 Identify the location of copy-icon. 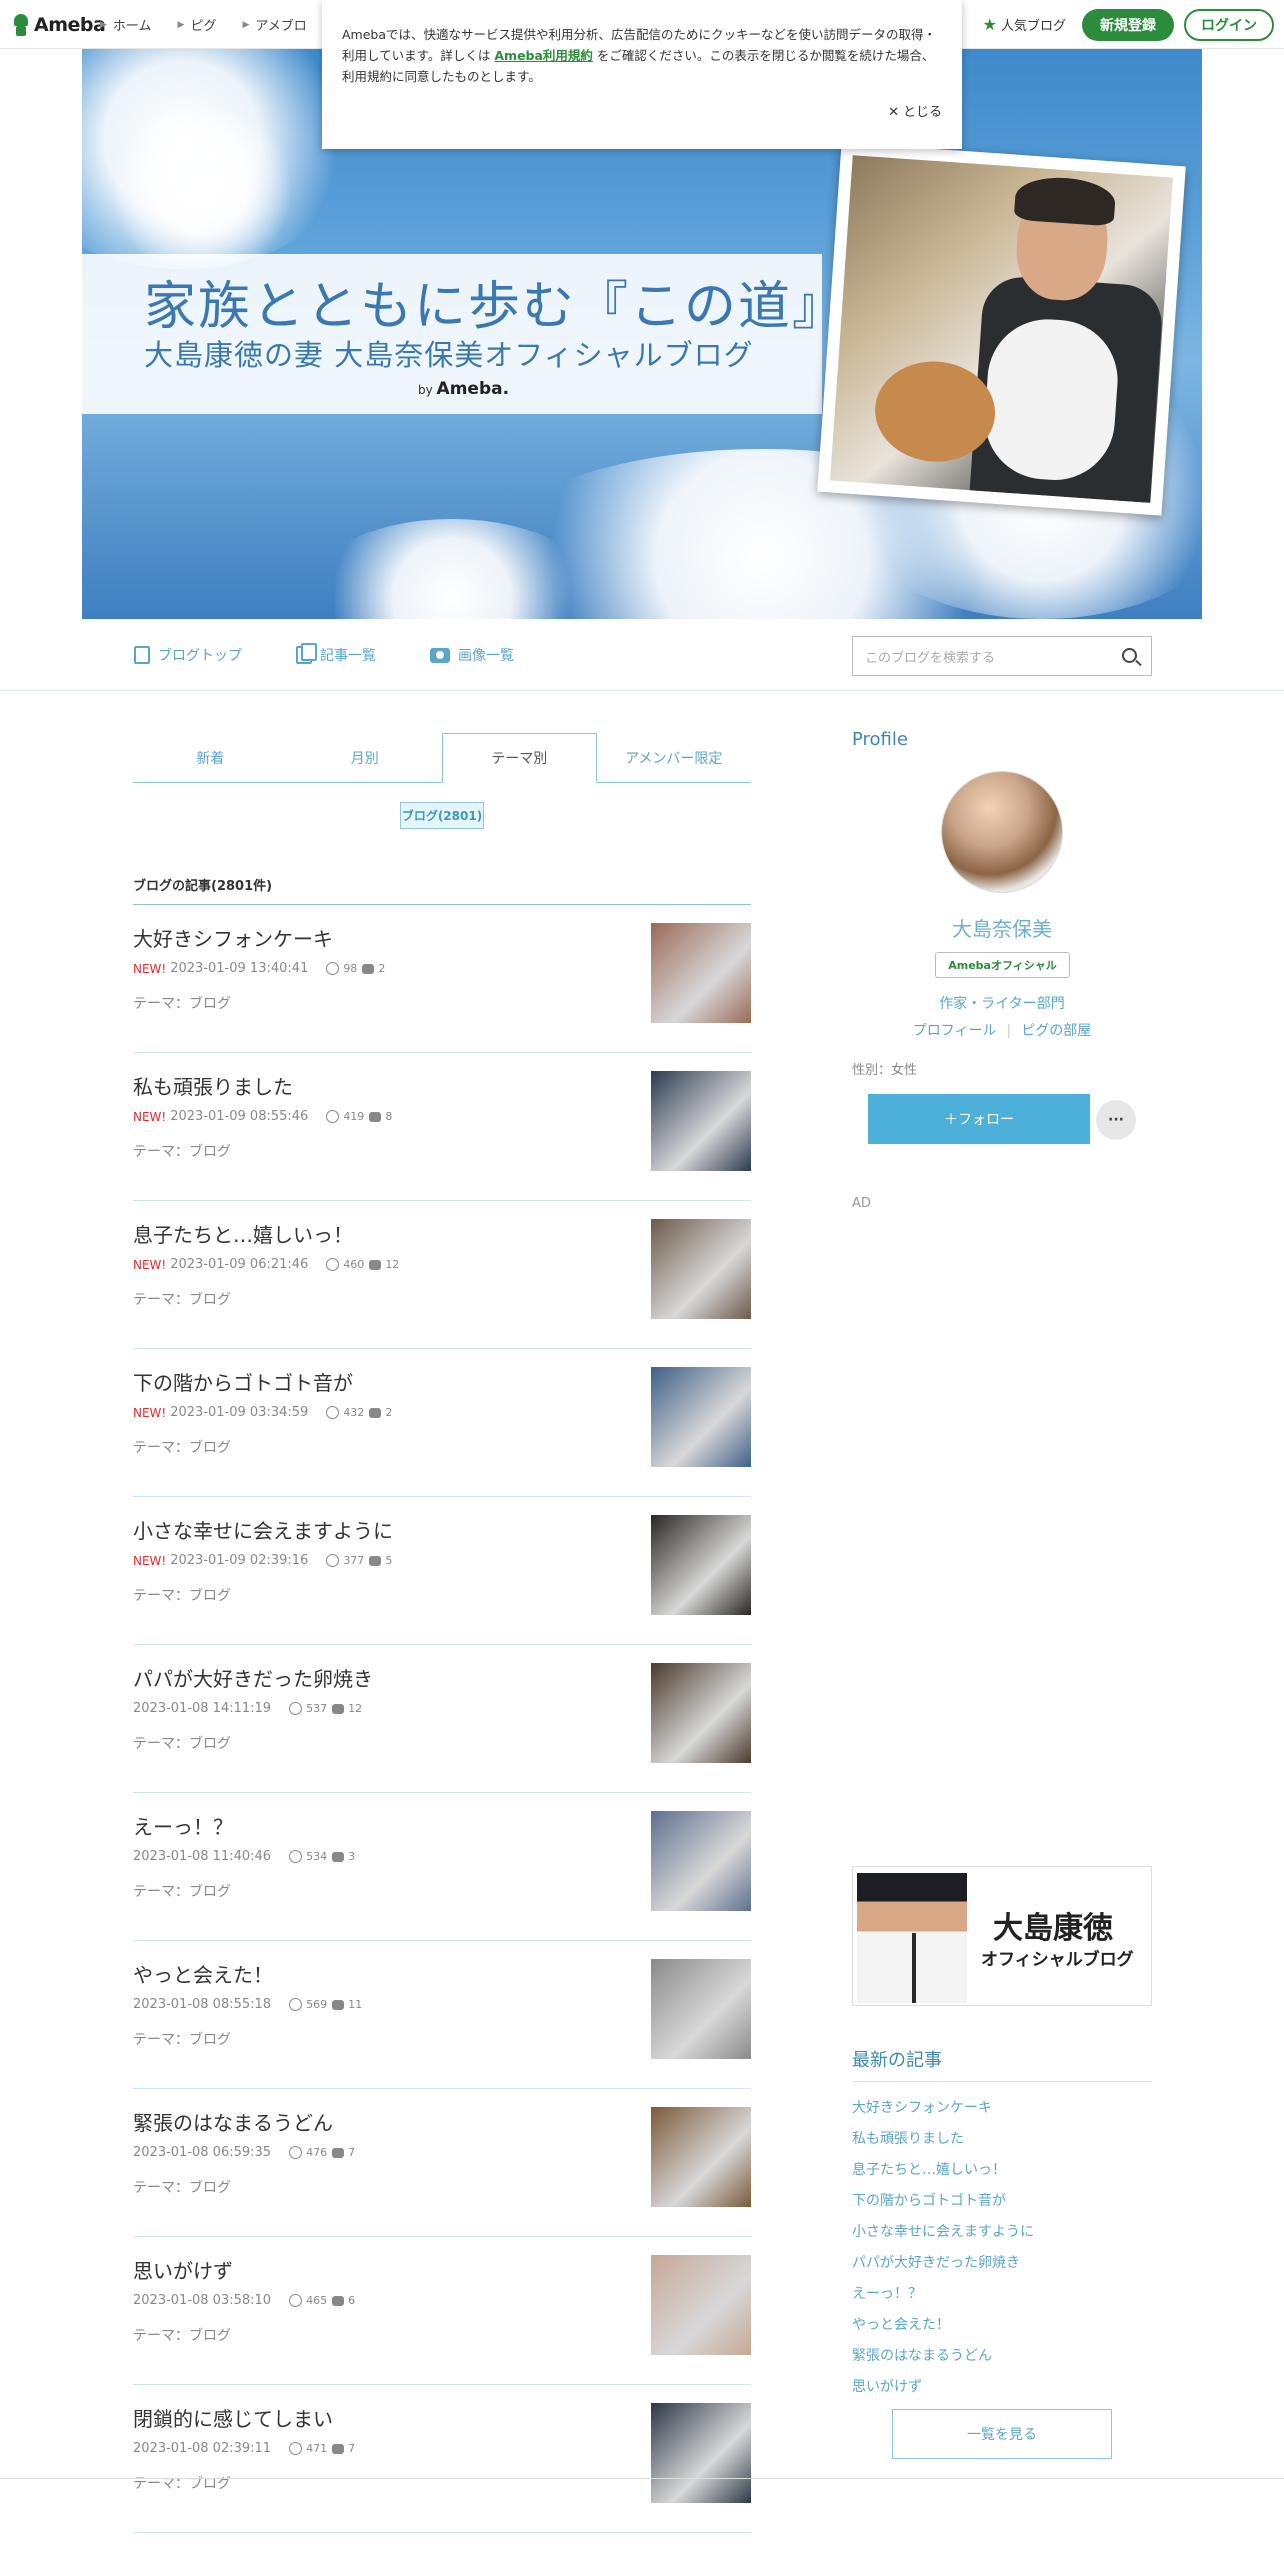
(306, 653).